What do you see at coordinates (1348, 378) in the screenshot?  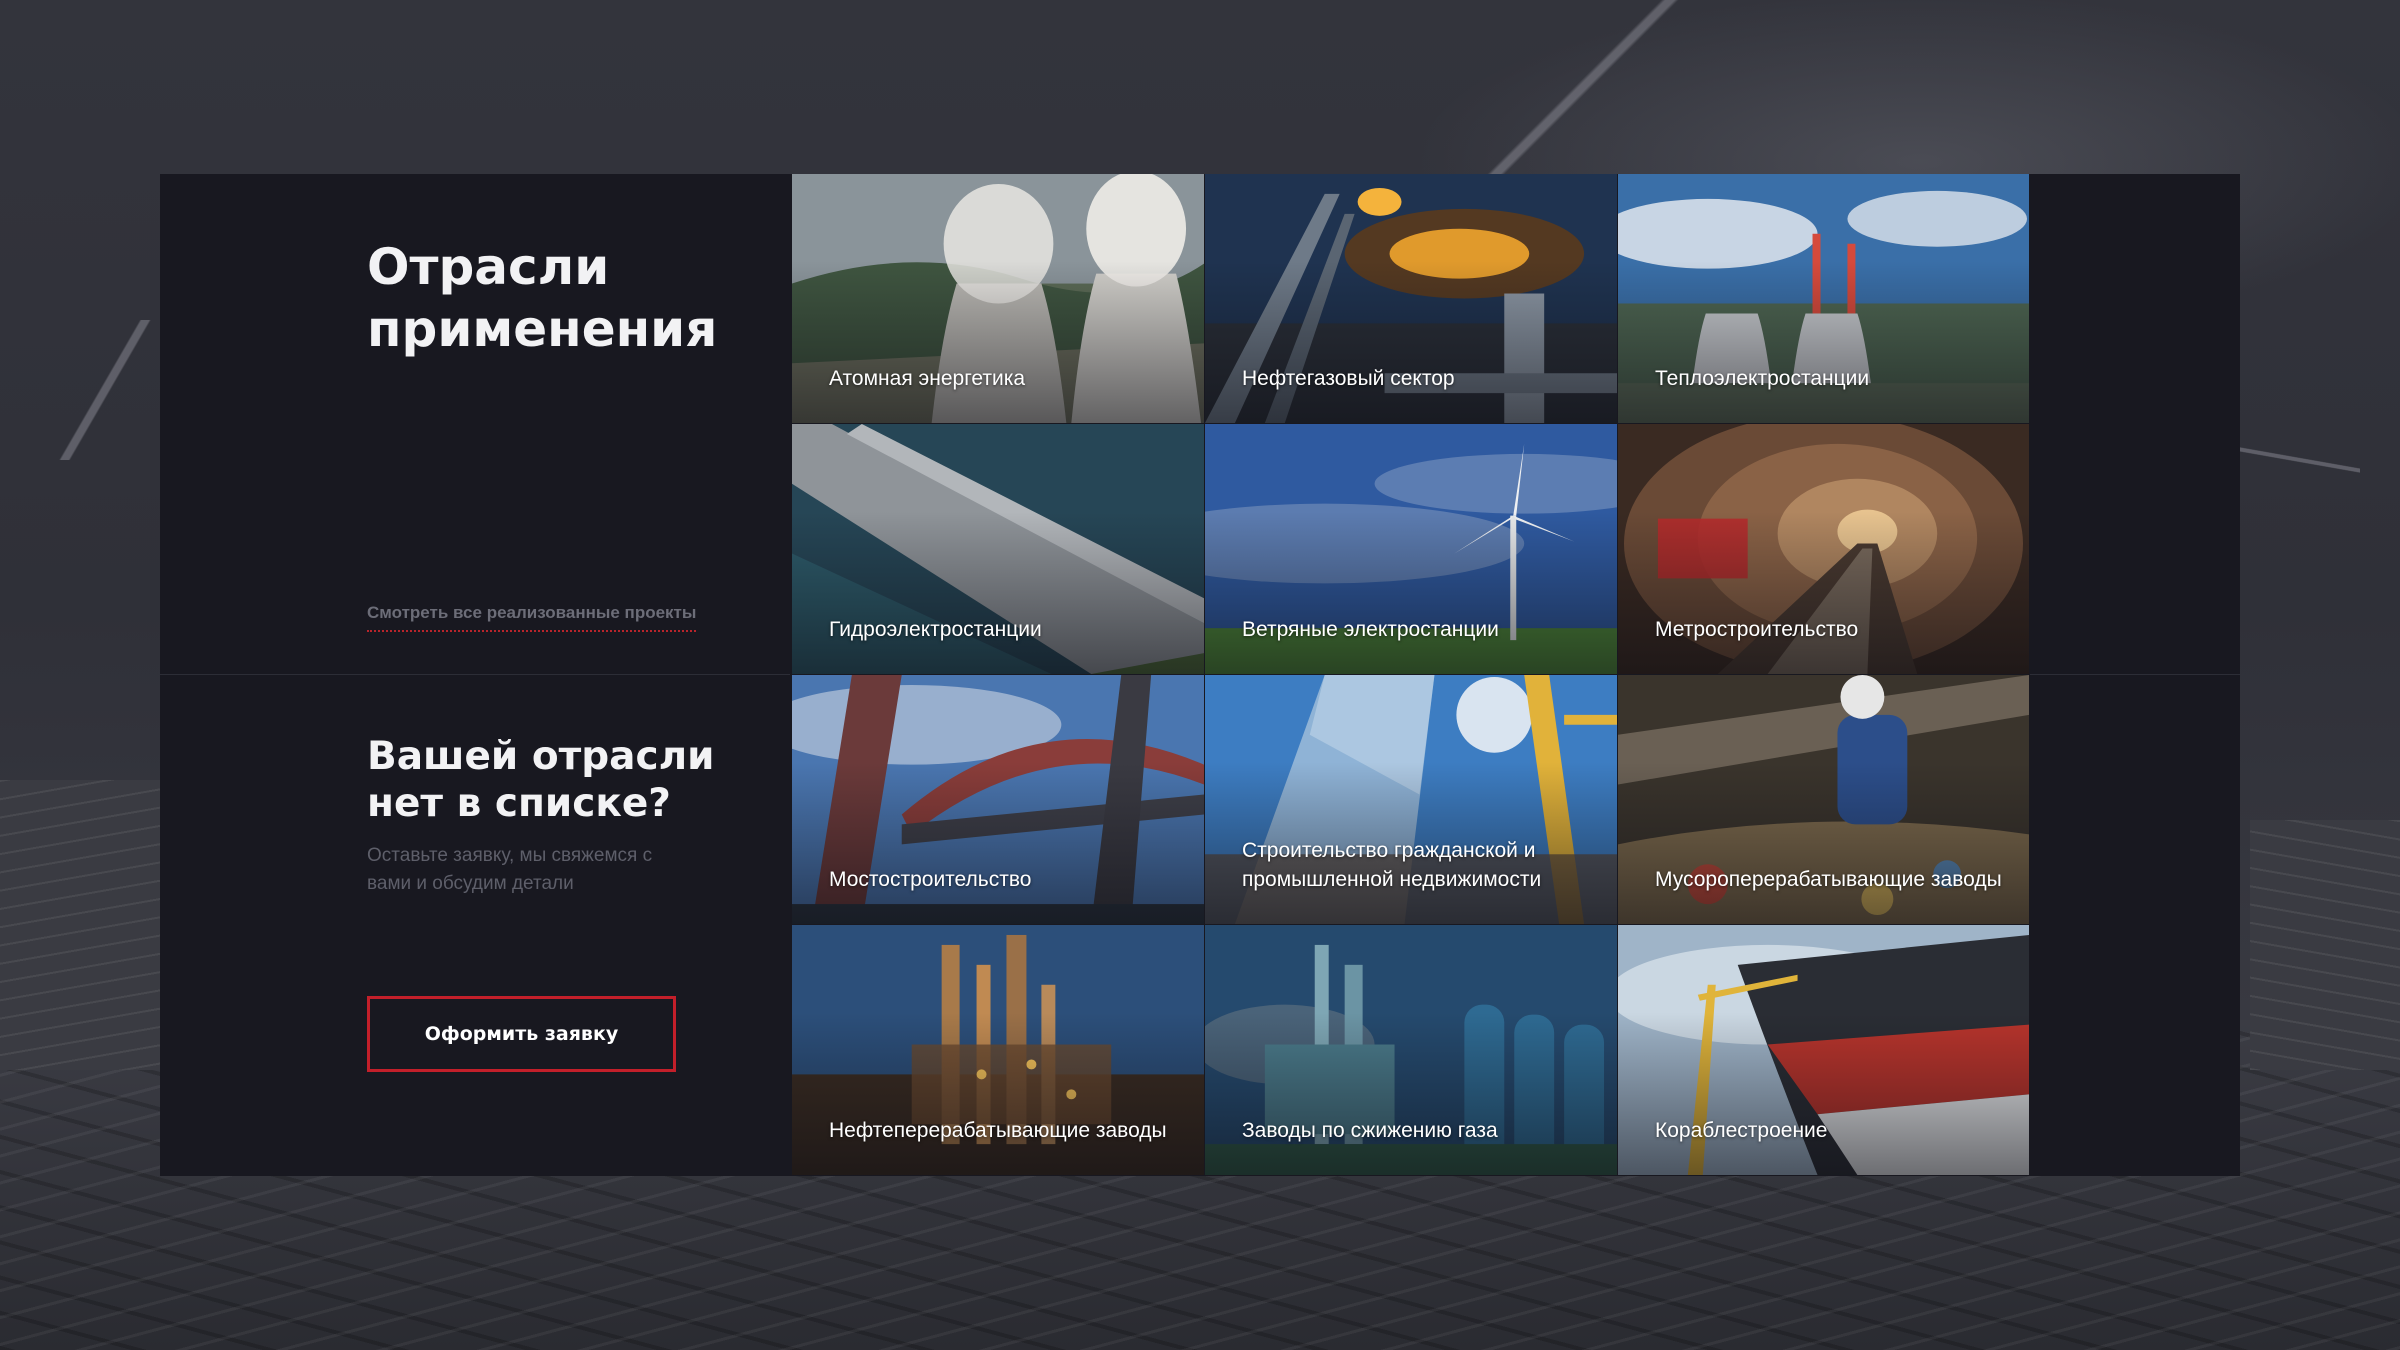 I see `industry-label: Нефтегазовый сектор` at bounding box center [1348, 378].